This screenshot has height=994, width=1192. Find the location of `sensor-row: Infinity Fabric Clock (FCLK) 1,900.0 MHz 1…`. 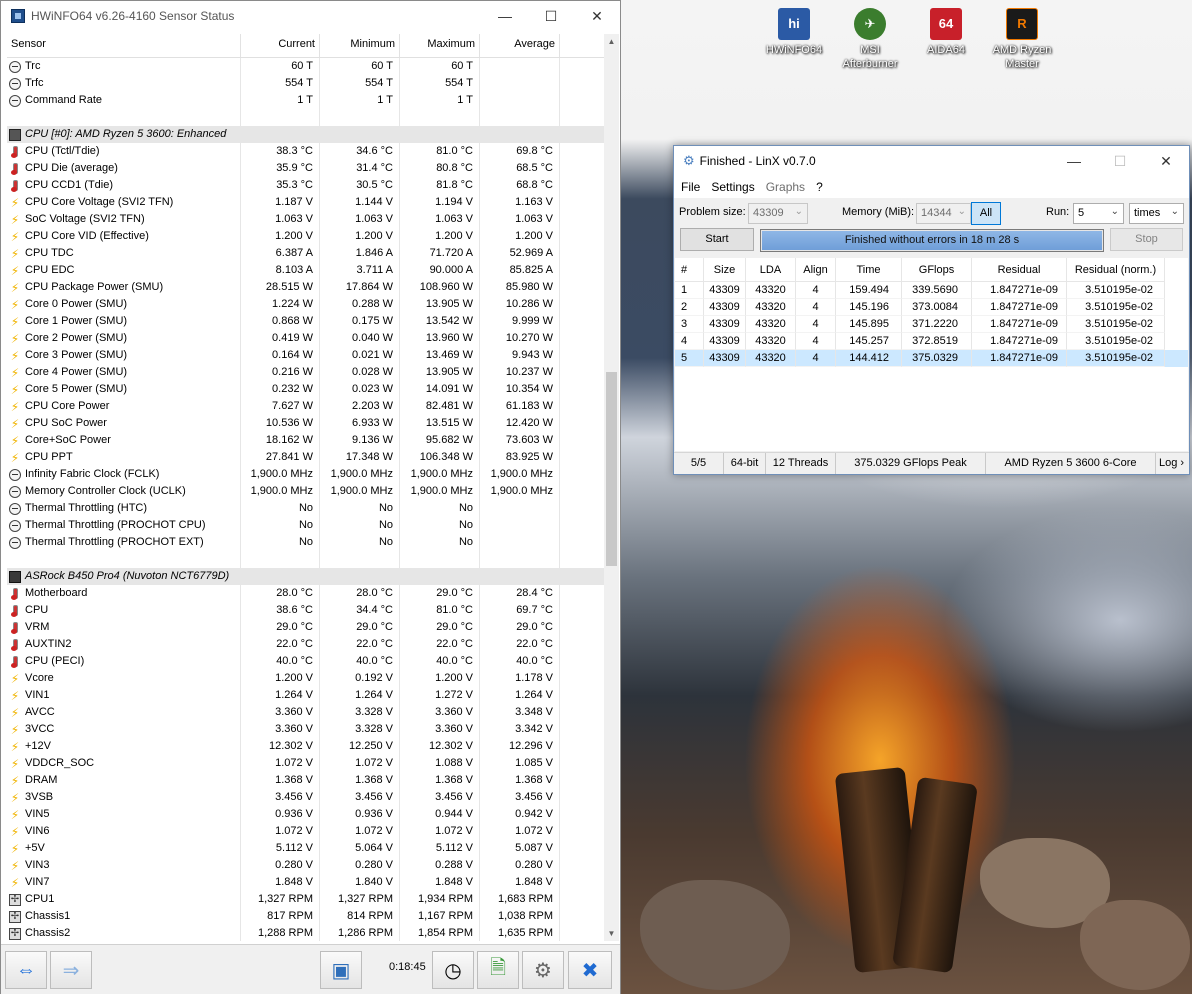

sensor-row: Infinity Fabric Clock (FCLK) 1,900.0 MHz 1… is located at coordinates (306, 474).